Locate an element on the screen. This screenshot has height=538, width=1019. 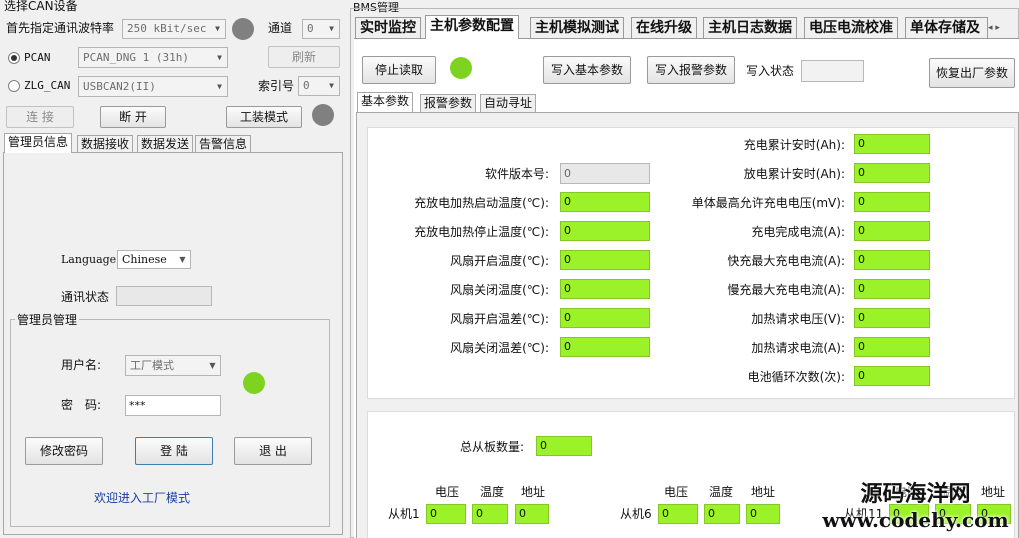
pcan-radio is located at coordinates (14, 58).